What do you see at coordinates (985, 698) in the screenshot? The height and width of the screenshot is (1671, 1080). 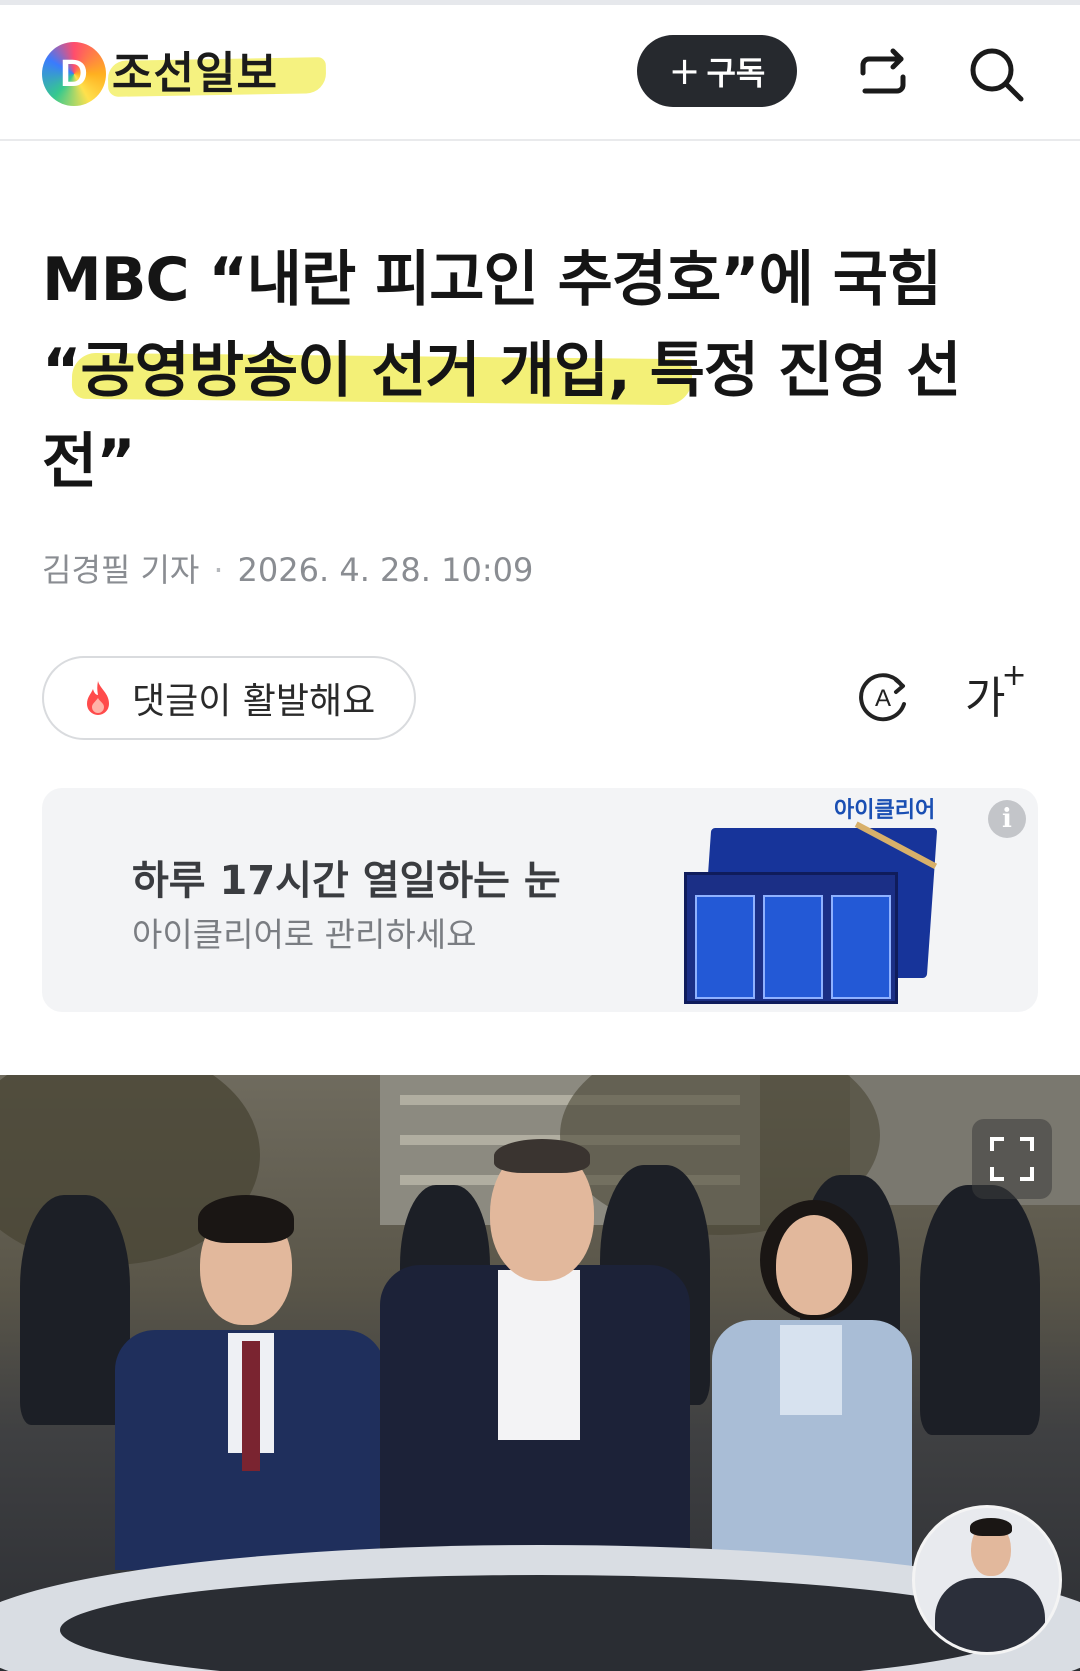 I see `font-size-label: 가` at bounding box center [985, 698].